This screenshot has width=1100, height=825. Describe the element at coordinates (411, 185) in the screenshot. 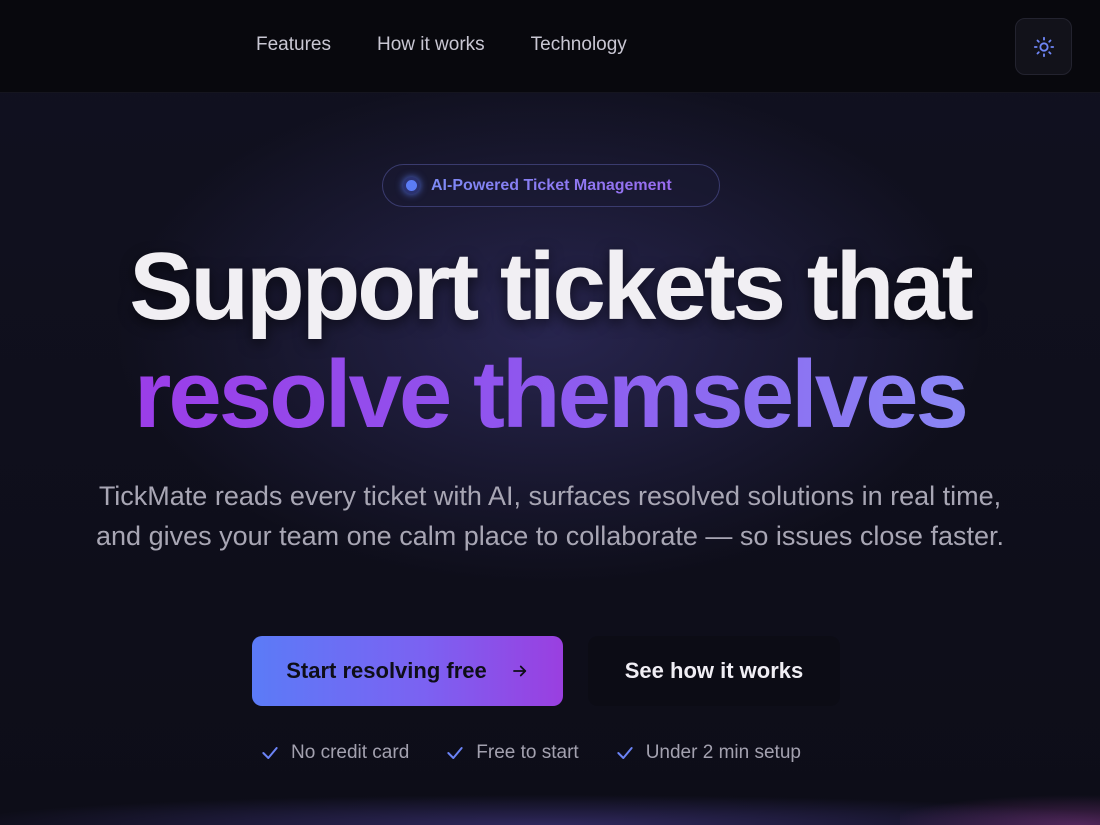

I see `badge-dot-icon` at that location.